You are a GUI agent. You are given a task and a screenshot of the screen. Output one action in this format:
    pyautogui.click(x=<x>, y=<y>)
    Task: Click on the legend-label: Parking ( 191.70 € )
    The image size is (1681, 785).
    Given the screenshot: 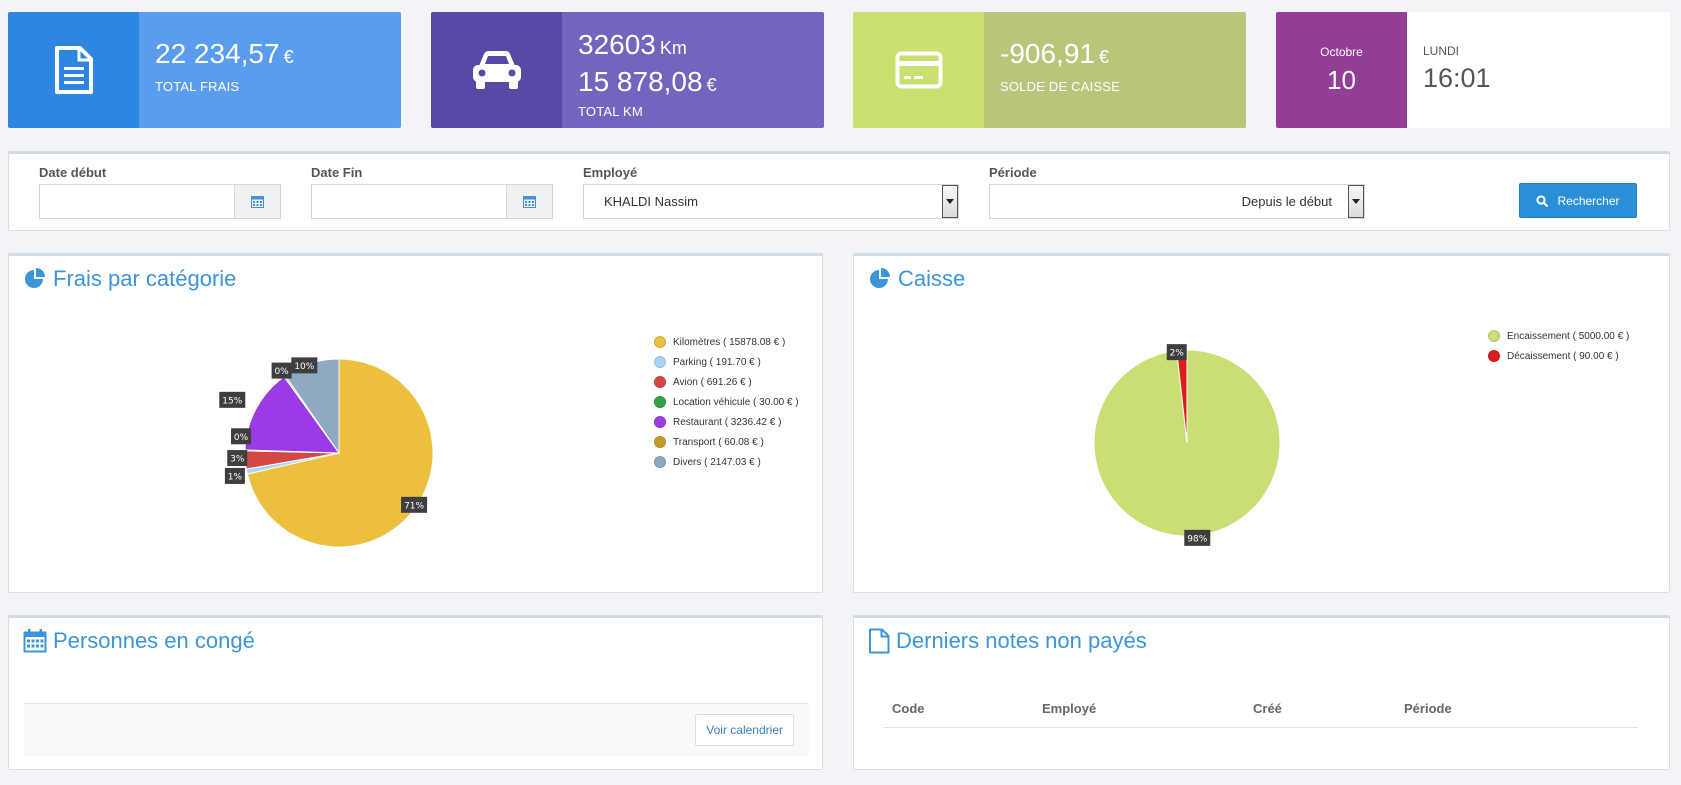 What is the action you would take?
    pyautogui.click(x=717, y=362)
    